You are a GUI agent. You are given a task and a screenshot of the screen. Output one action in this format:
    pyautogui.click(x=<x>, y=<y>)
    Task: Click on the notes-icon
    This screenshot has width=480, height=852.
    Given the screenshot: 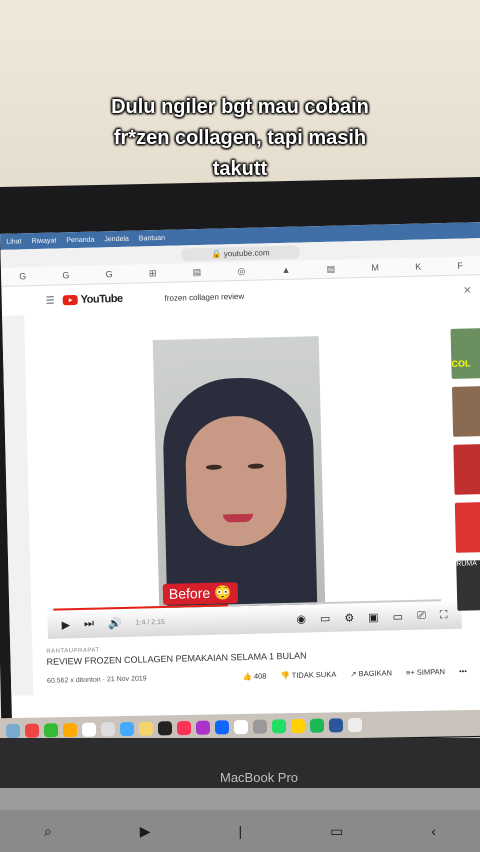 What is the action you would take?
    pyautogui.click(x=146, y=728)
    